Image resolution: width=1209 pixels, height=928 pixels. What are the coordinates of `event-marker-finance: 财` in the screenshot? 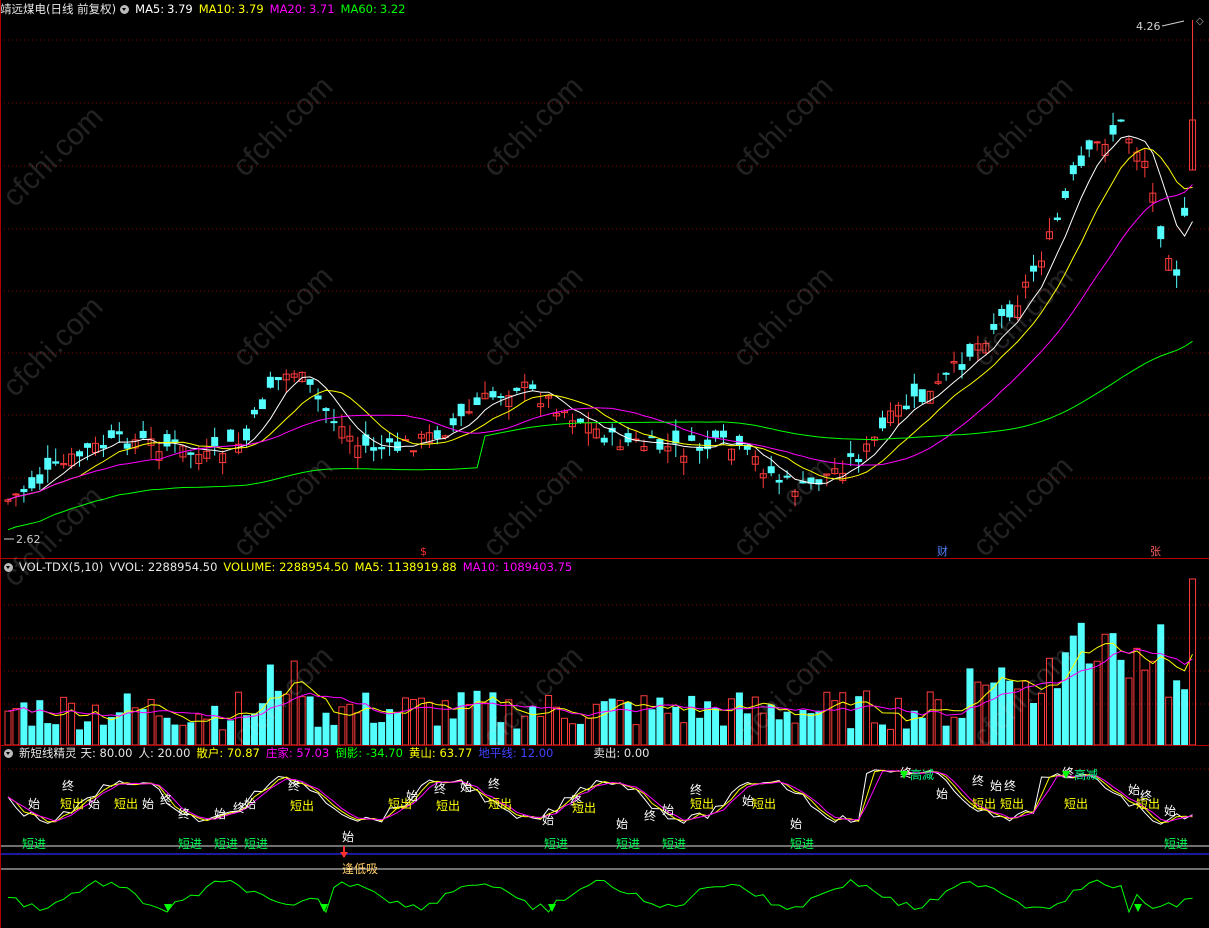 It's located at (942, 551).